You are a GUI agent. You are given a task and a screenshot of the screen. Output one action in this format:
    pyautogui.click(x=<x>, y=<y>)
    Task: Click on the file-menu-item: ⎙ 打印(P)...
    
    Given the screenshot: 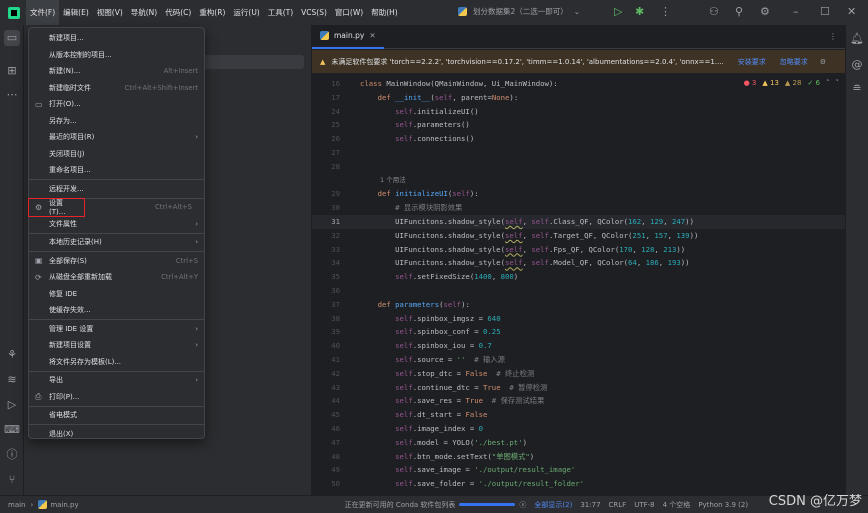 What is the action you would take?
    pyautogui.click(x=116, y=397)
    